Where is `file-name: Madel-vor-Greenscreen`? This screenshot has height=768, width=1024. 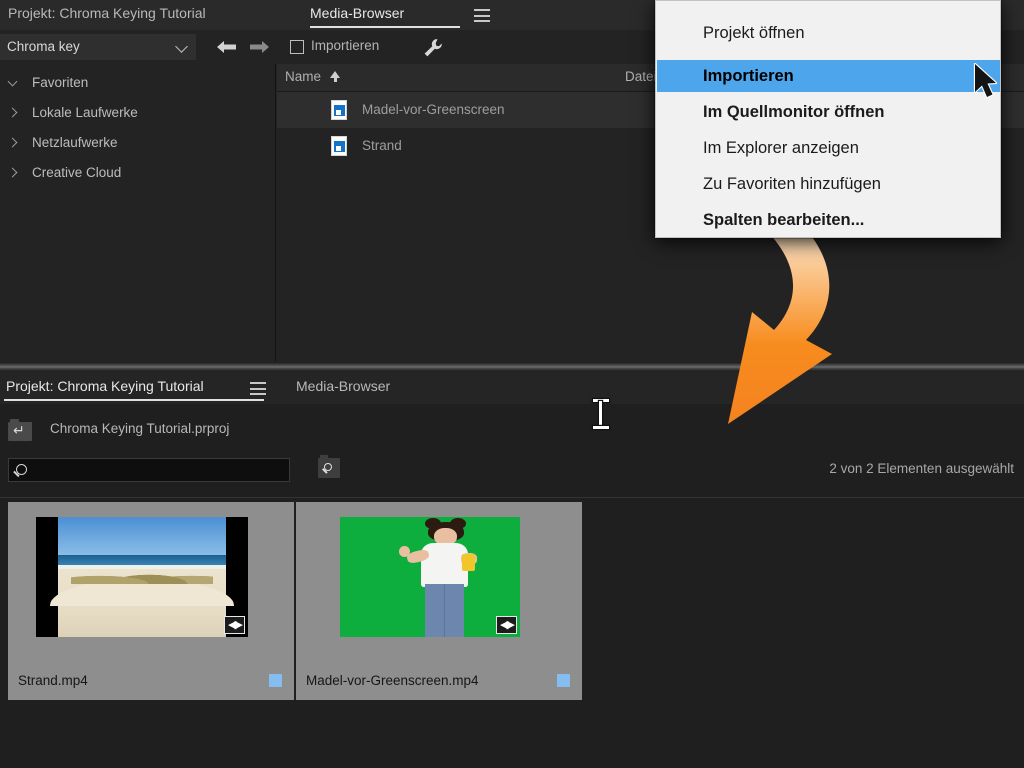 file-name: Madel-vor-Greenscreen is located at coordinates (433, 109).